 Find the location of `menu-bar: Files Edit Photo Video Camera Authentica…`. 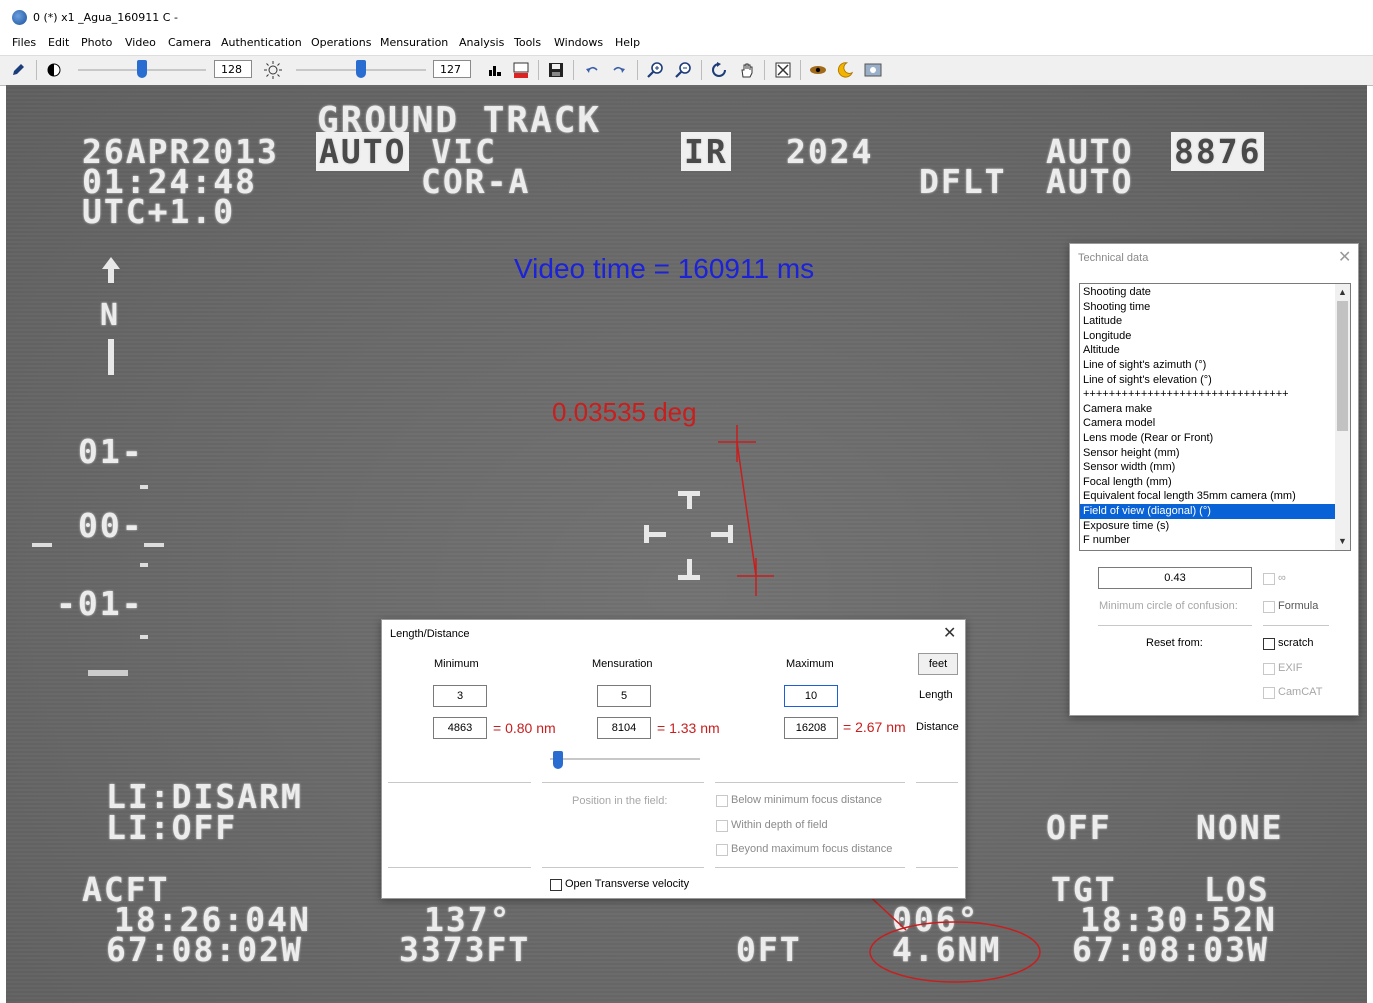

menu-bar: Files Edit Photo Video Camera Authentica… is located at coordinates (686, 44).